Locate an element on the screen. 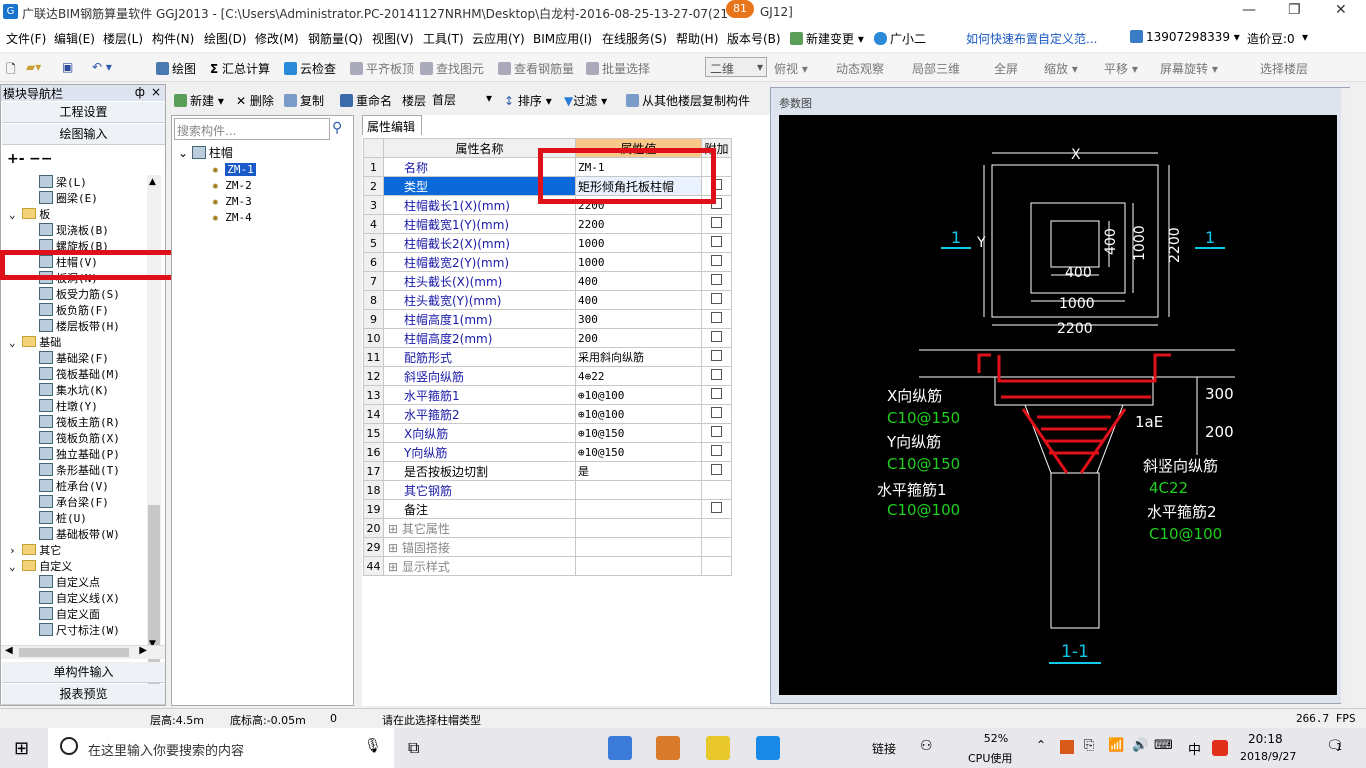 This screenshot has height=768, width=1366. batch-select-button: 批量选择 is located at coordinates (618, 68).